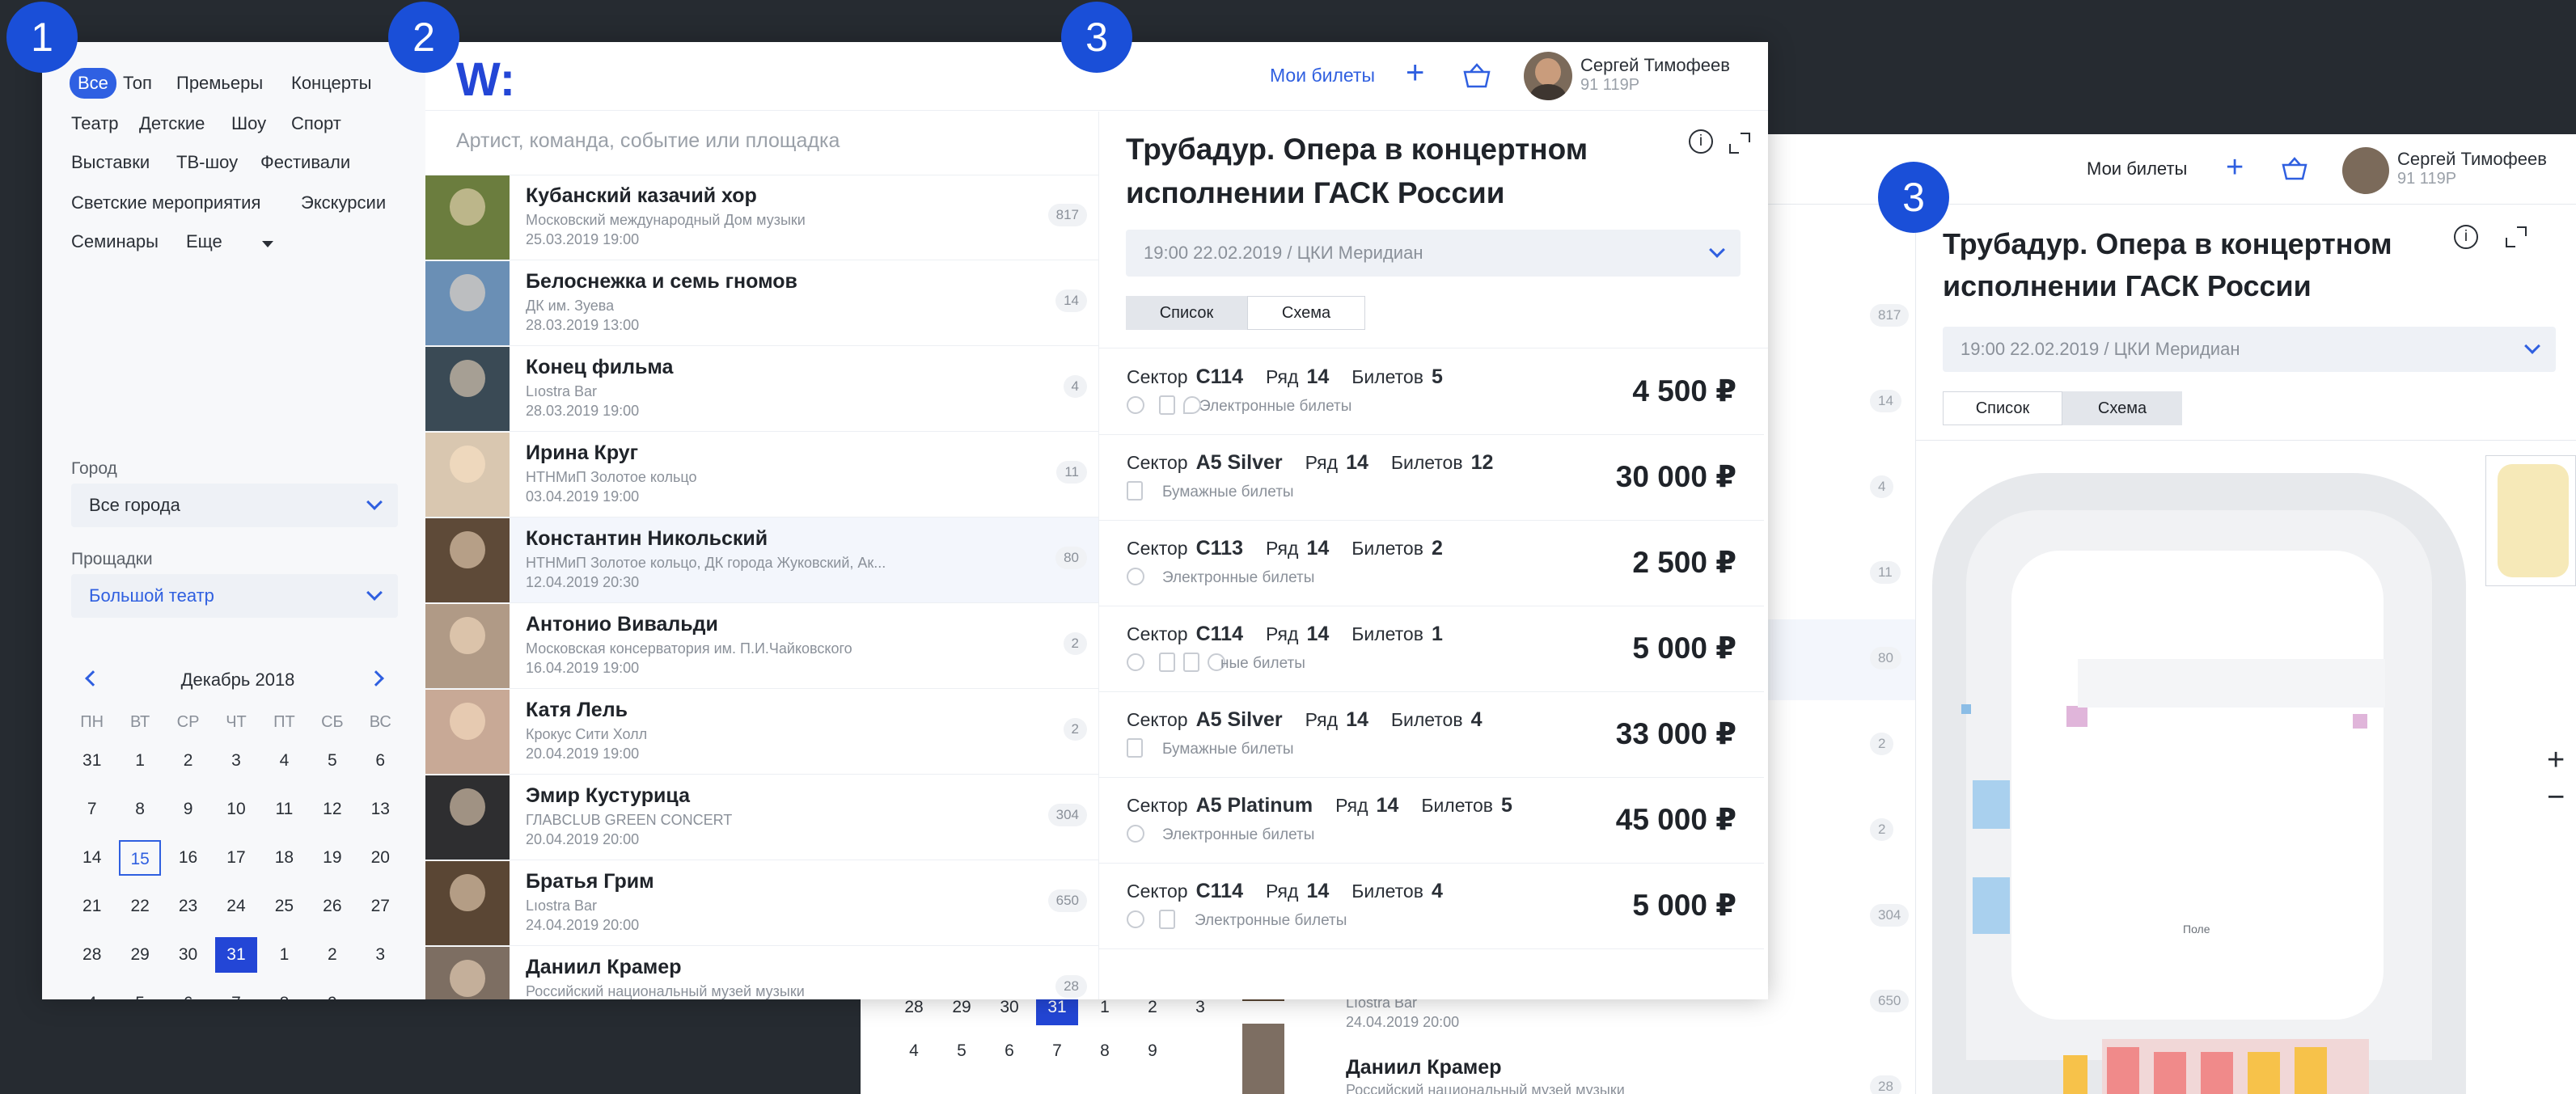 This screenshot has height=1094, width=2576. I want to click on calendar-day: 25, so click(284, 906).